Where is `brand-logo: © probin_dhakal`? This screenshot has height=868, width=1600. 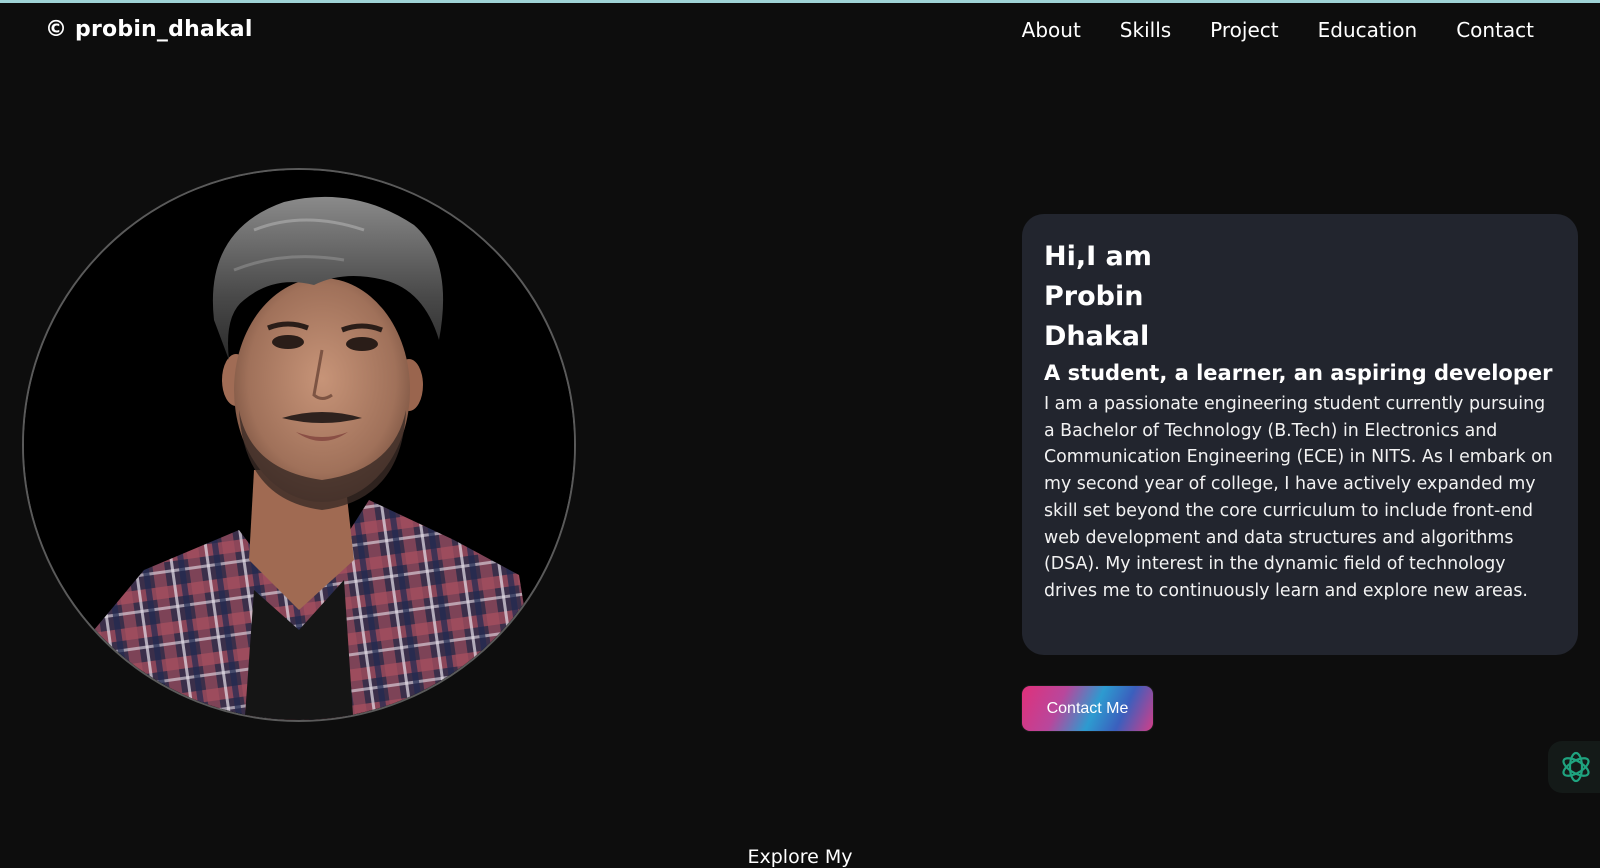
brand-logo: © probin_dhakal is located at coordinates (149, 29).